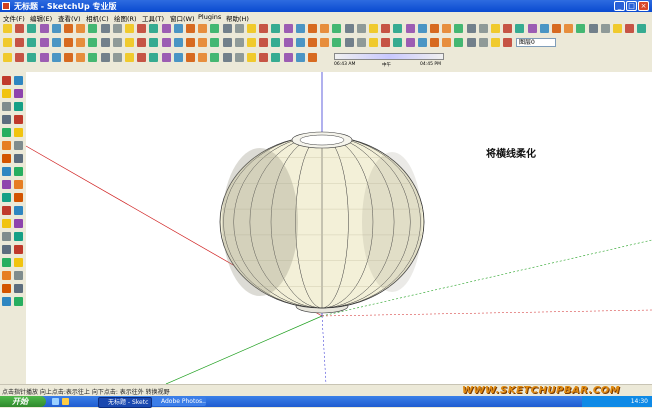 Image resolution: width=652 pixels, height=408 pixels. I want to click on menu-plugins: Plugins, so click(209, 17).